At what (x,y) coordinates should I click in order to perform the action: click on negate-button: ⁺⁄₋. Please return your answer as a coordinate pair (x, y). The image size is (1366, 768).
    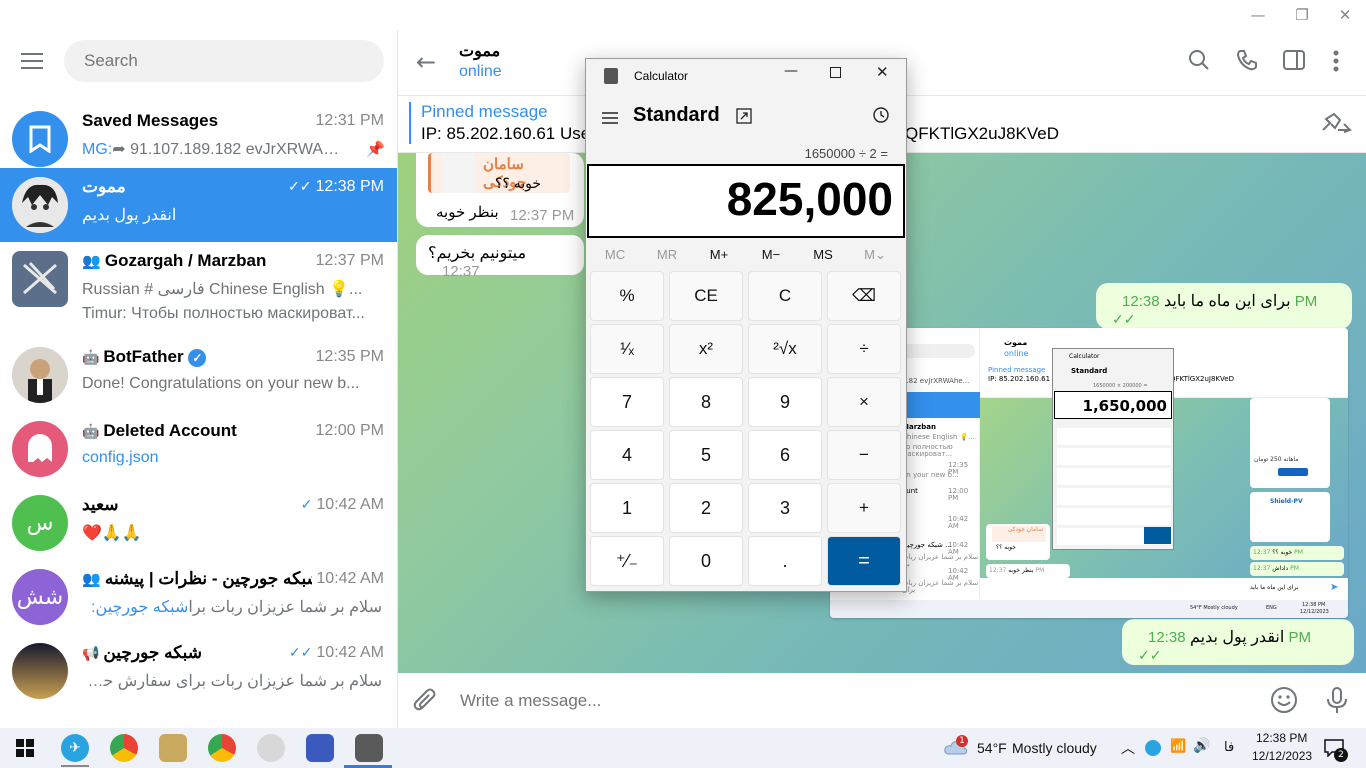
    Looking at the image, I should click on (627, 561).